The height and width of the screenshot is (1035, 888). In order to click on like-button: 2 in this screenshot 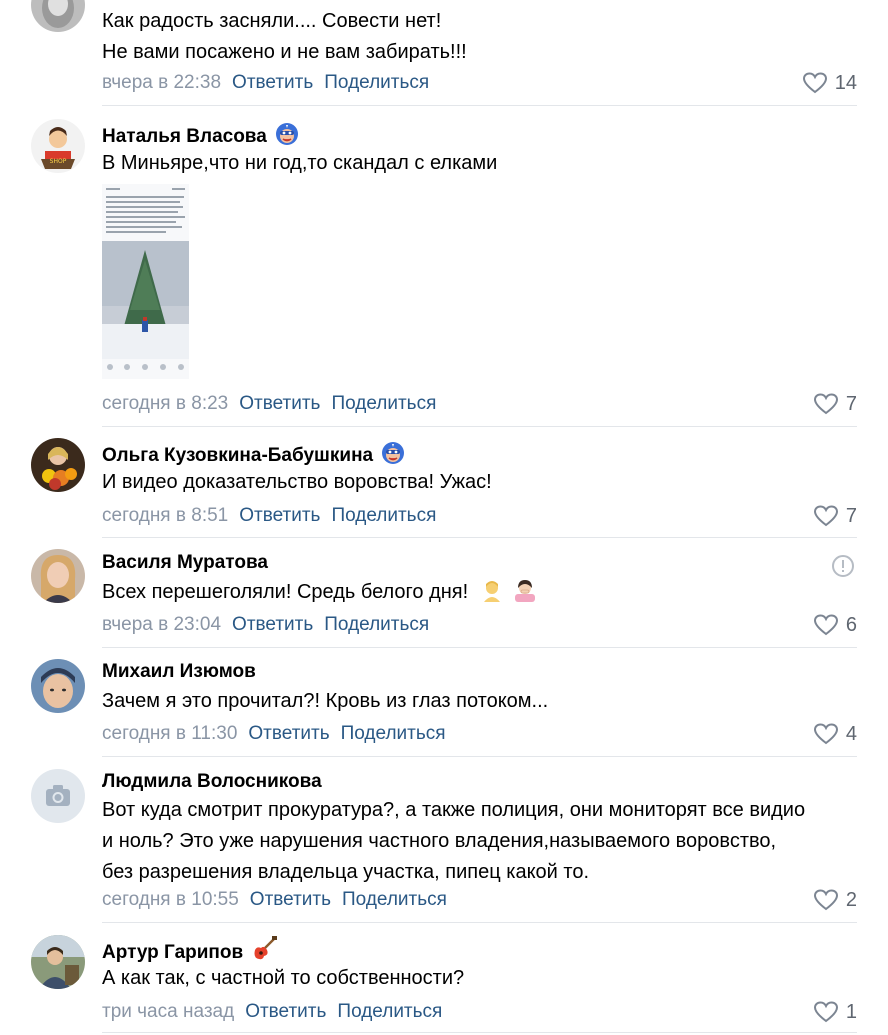, I will do `click(835, 900)`.